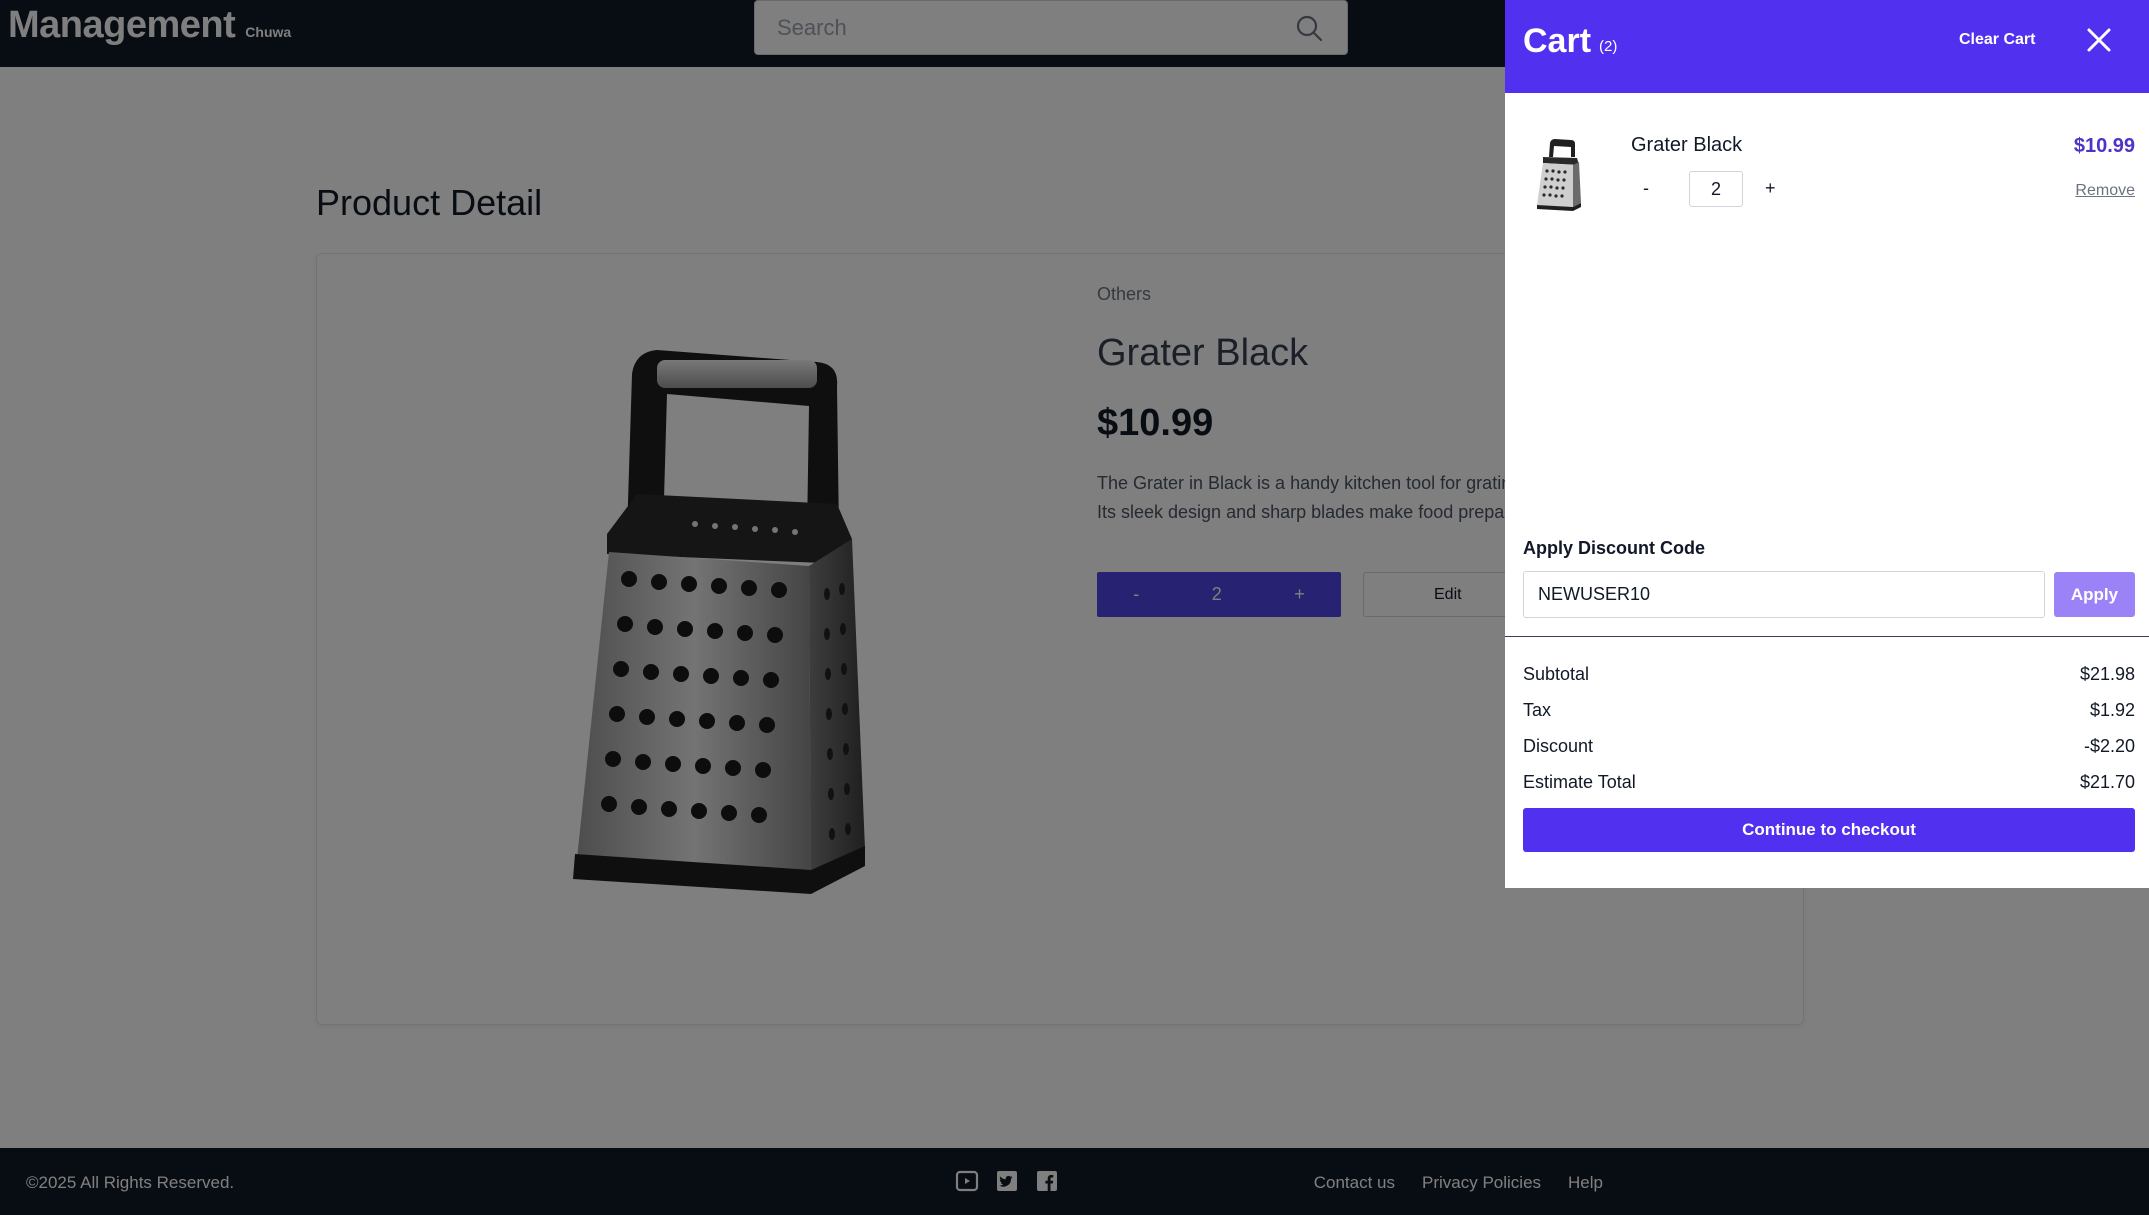  What do you see at coordinates (2112, 709) in the screenshot?
I see `summary-value: $1.92` at bounding box center [2112, 709].